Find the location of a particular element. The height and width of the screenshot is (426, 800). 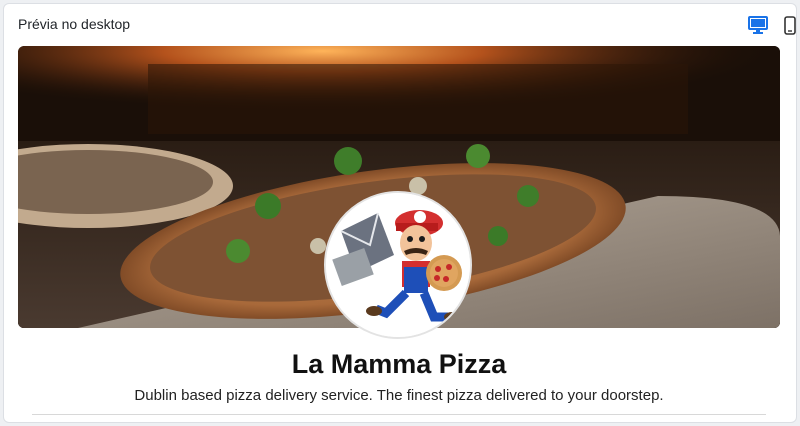

profile-avatar is located at coordinates (398, 265).